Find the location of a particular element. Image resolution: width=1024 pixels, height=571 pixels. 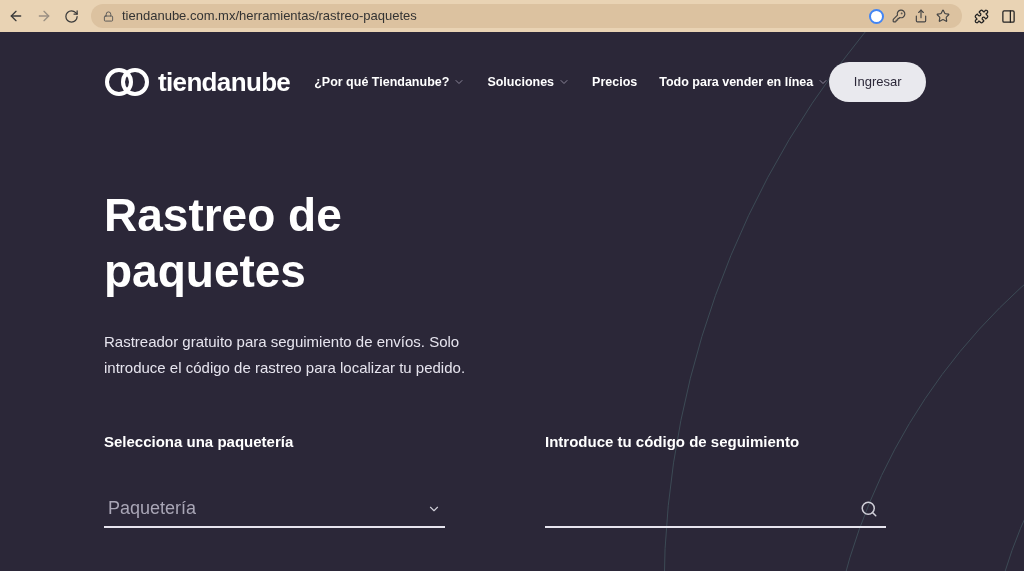

carrier-select: Paquetería is located at coordinates (274, 509).